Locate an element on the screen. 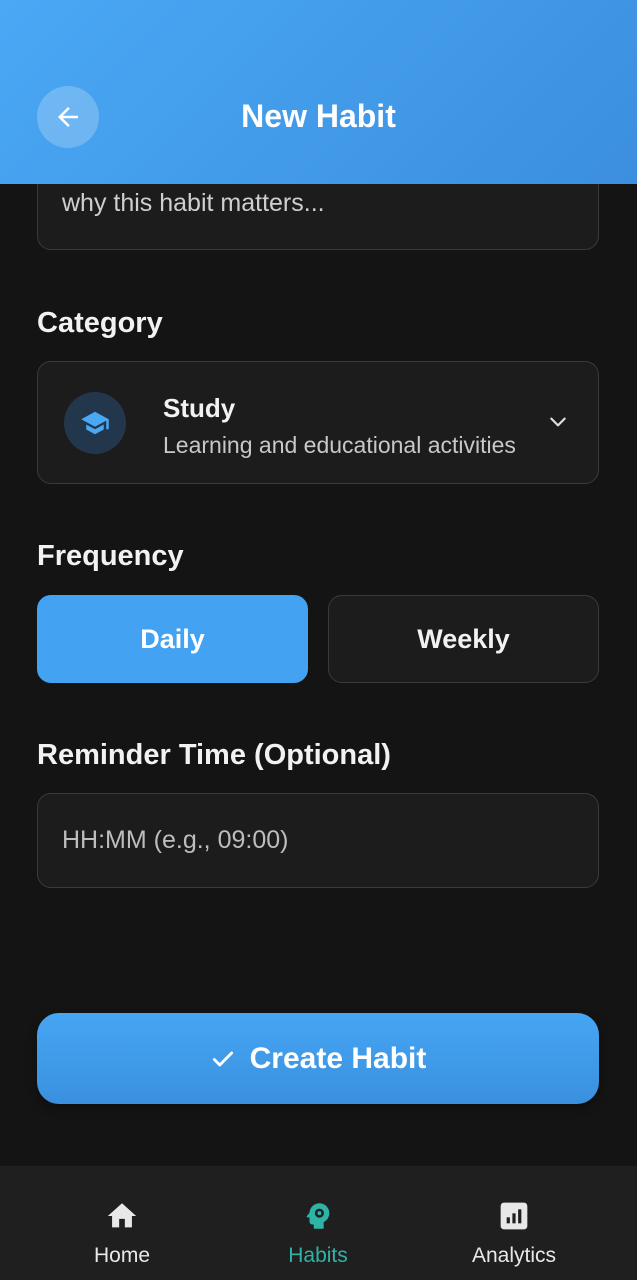 This screenshot has width=637, height=1280. reminder-label: Reminder Time (Optional) is located at coordinates (214, 755).